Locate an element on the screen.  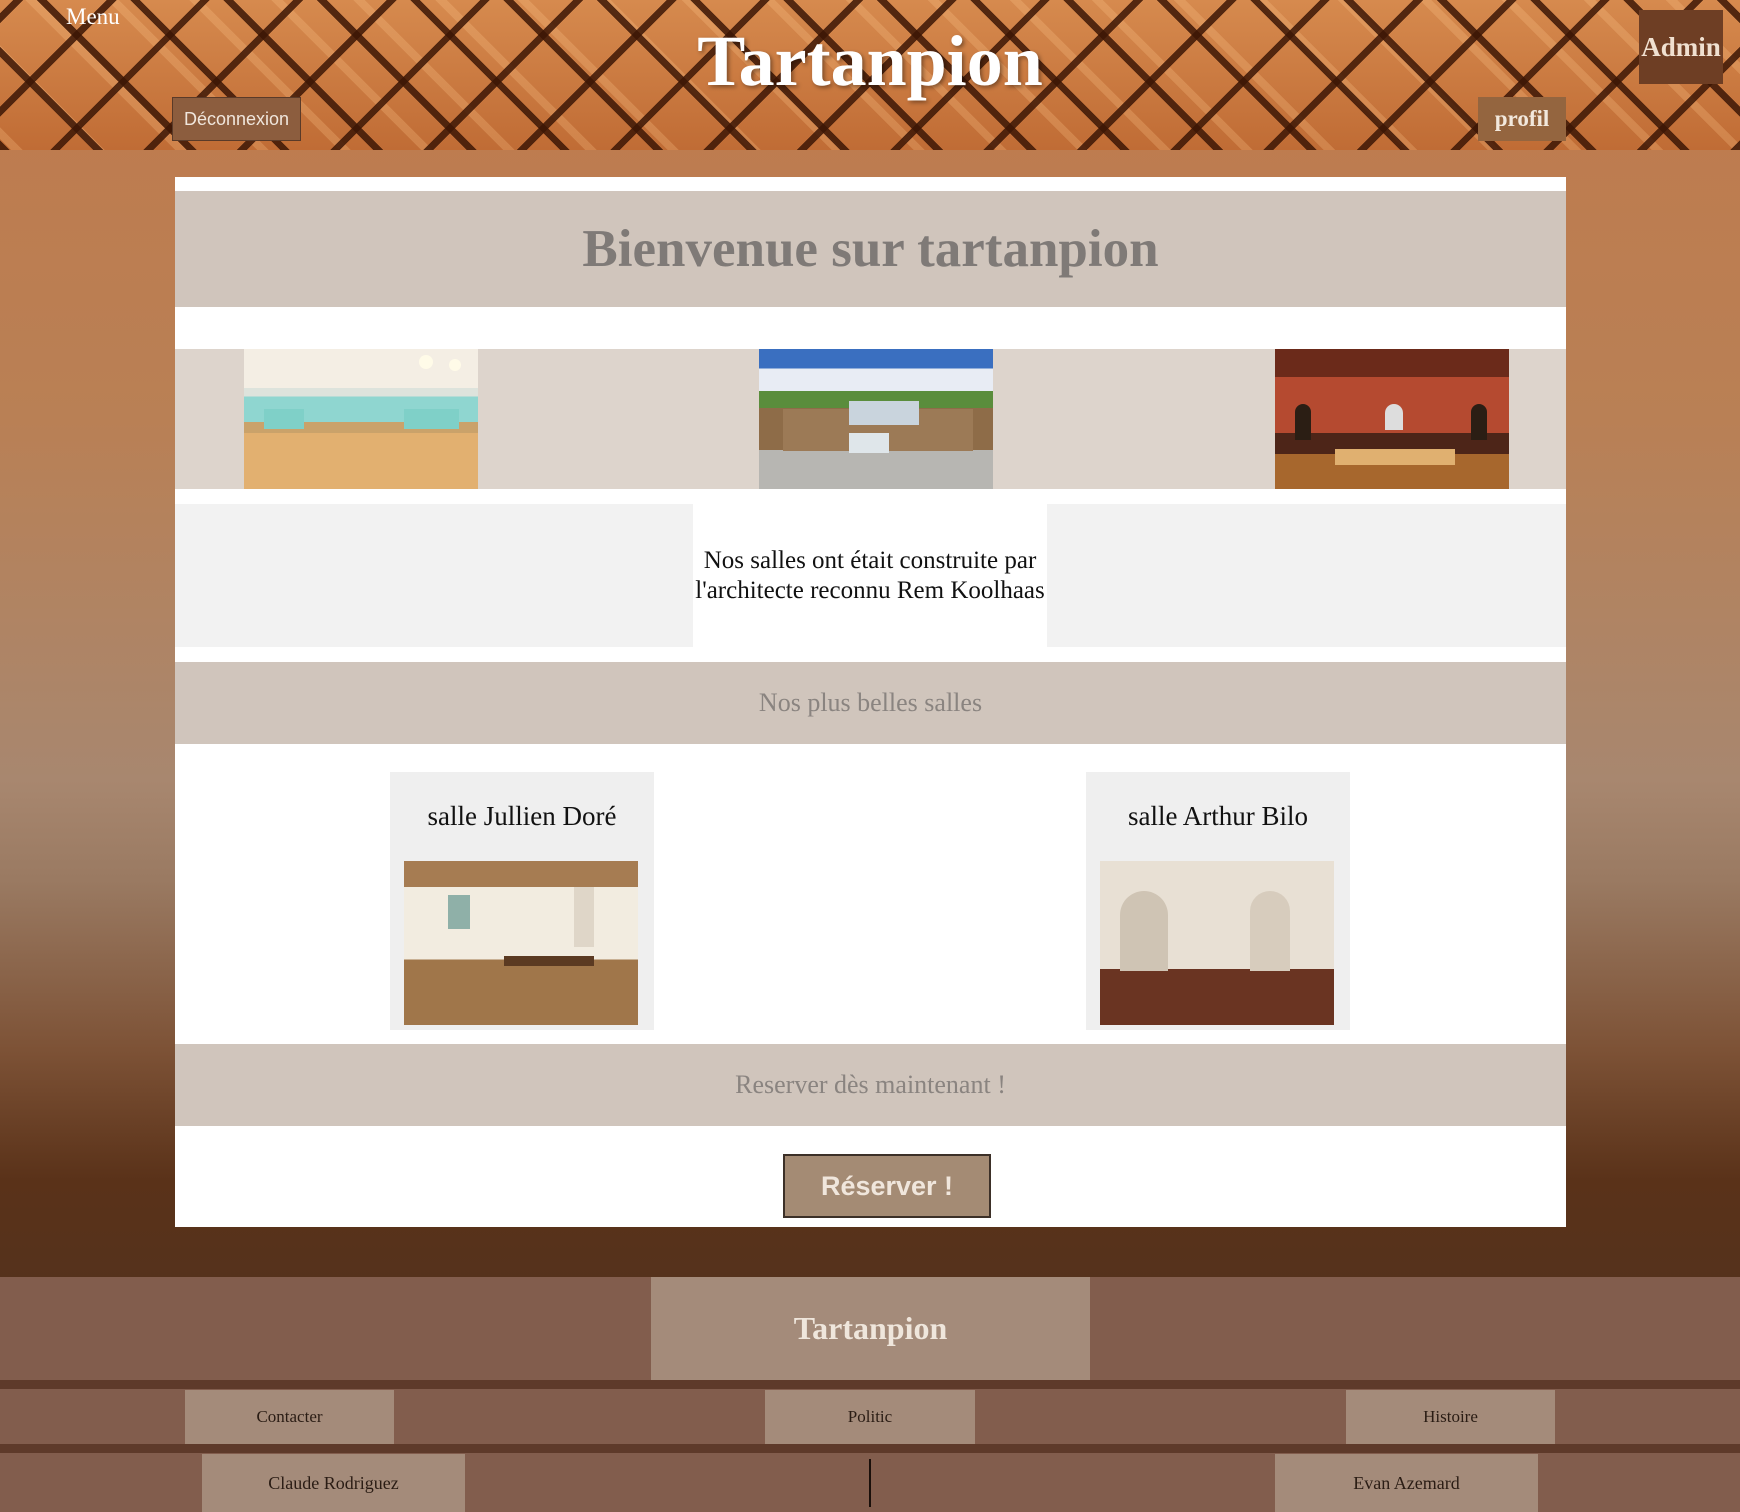
site-title: Tartanpion is located at coordinates (870, 61).